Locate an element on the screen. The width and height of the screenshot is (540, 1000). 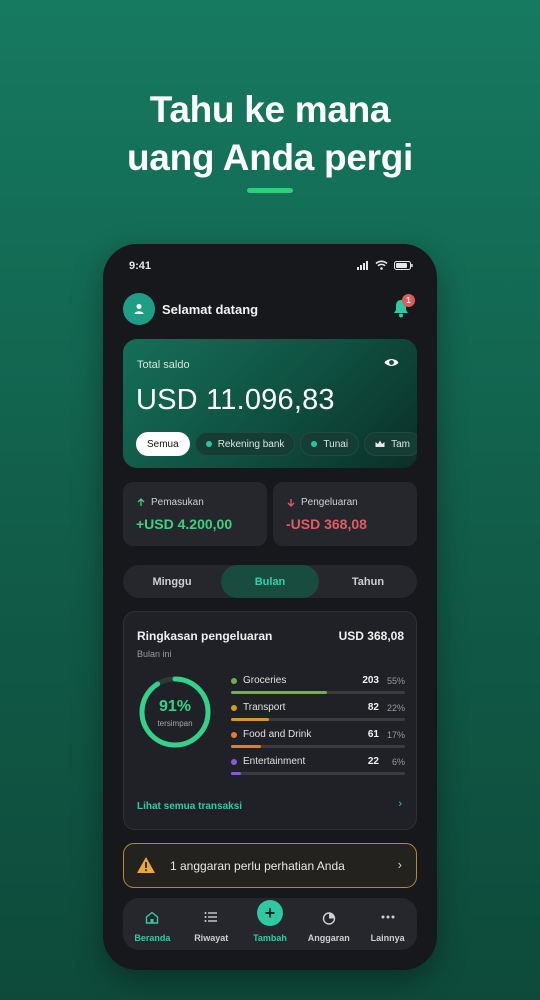
account-filter-chips: Semua Rekening bank Tunai Tam is located at coordinates (276, 444).